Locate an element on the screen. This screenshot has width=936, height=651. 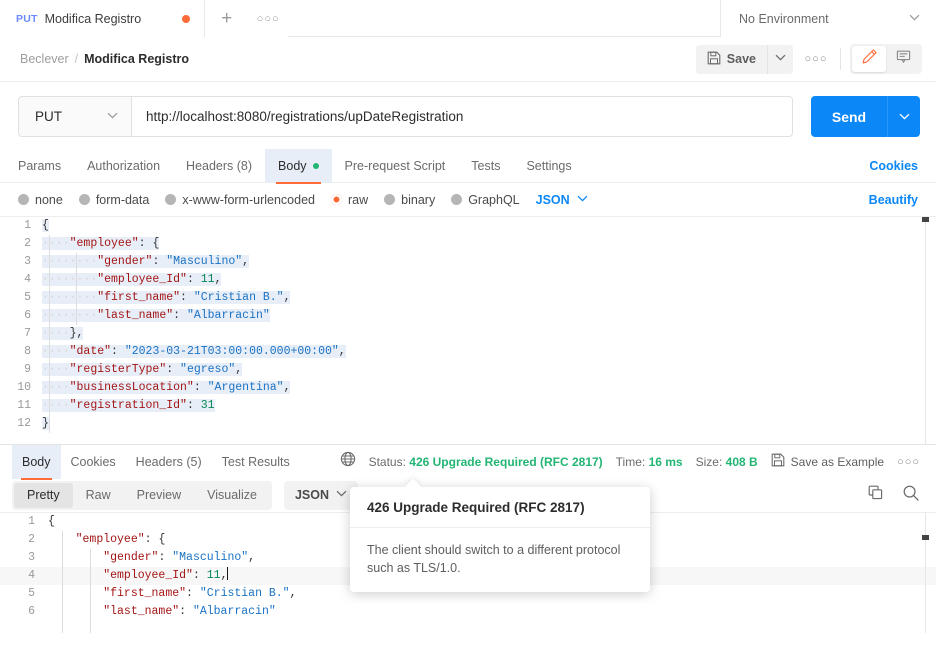
tooltip-title: 426 Upgrade Required (RFC 2817) is located at coordinates (500, 507).